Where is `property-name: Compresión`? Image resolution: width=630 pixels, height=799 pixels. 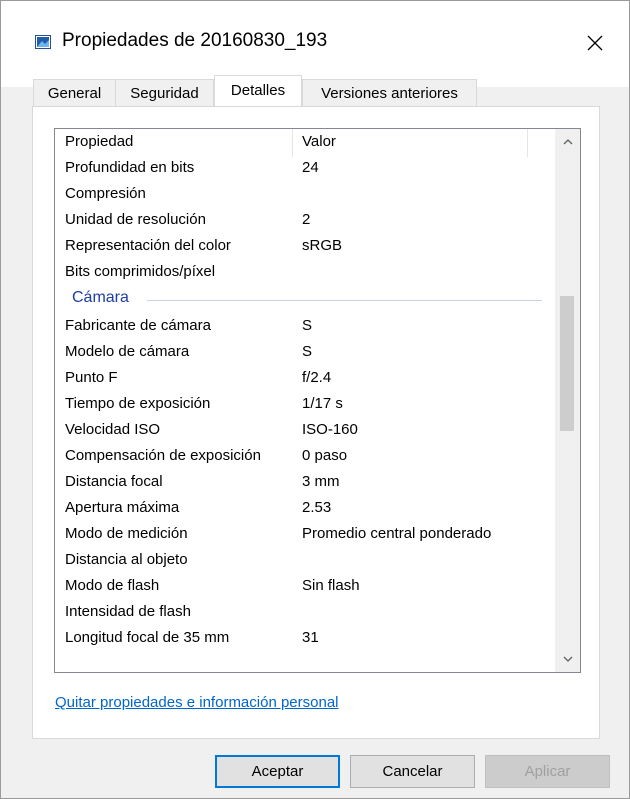
property-name: Compresión is located at coordinates (105, 193).